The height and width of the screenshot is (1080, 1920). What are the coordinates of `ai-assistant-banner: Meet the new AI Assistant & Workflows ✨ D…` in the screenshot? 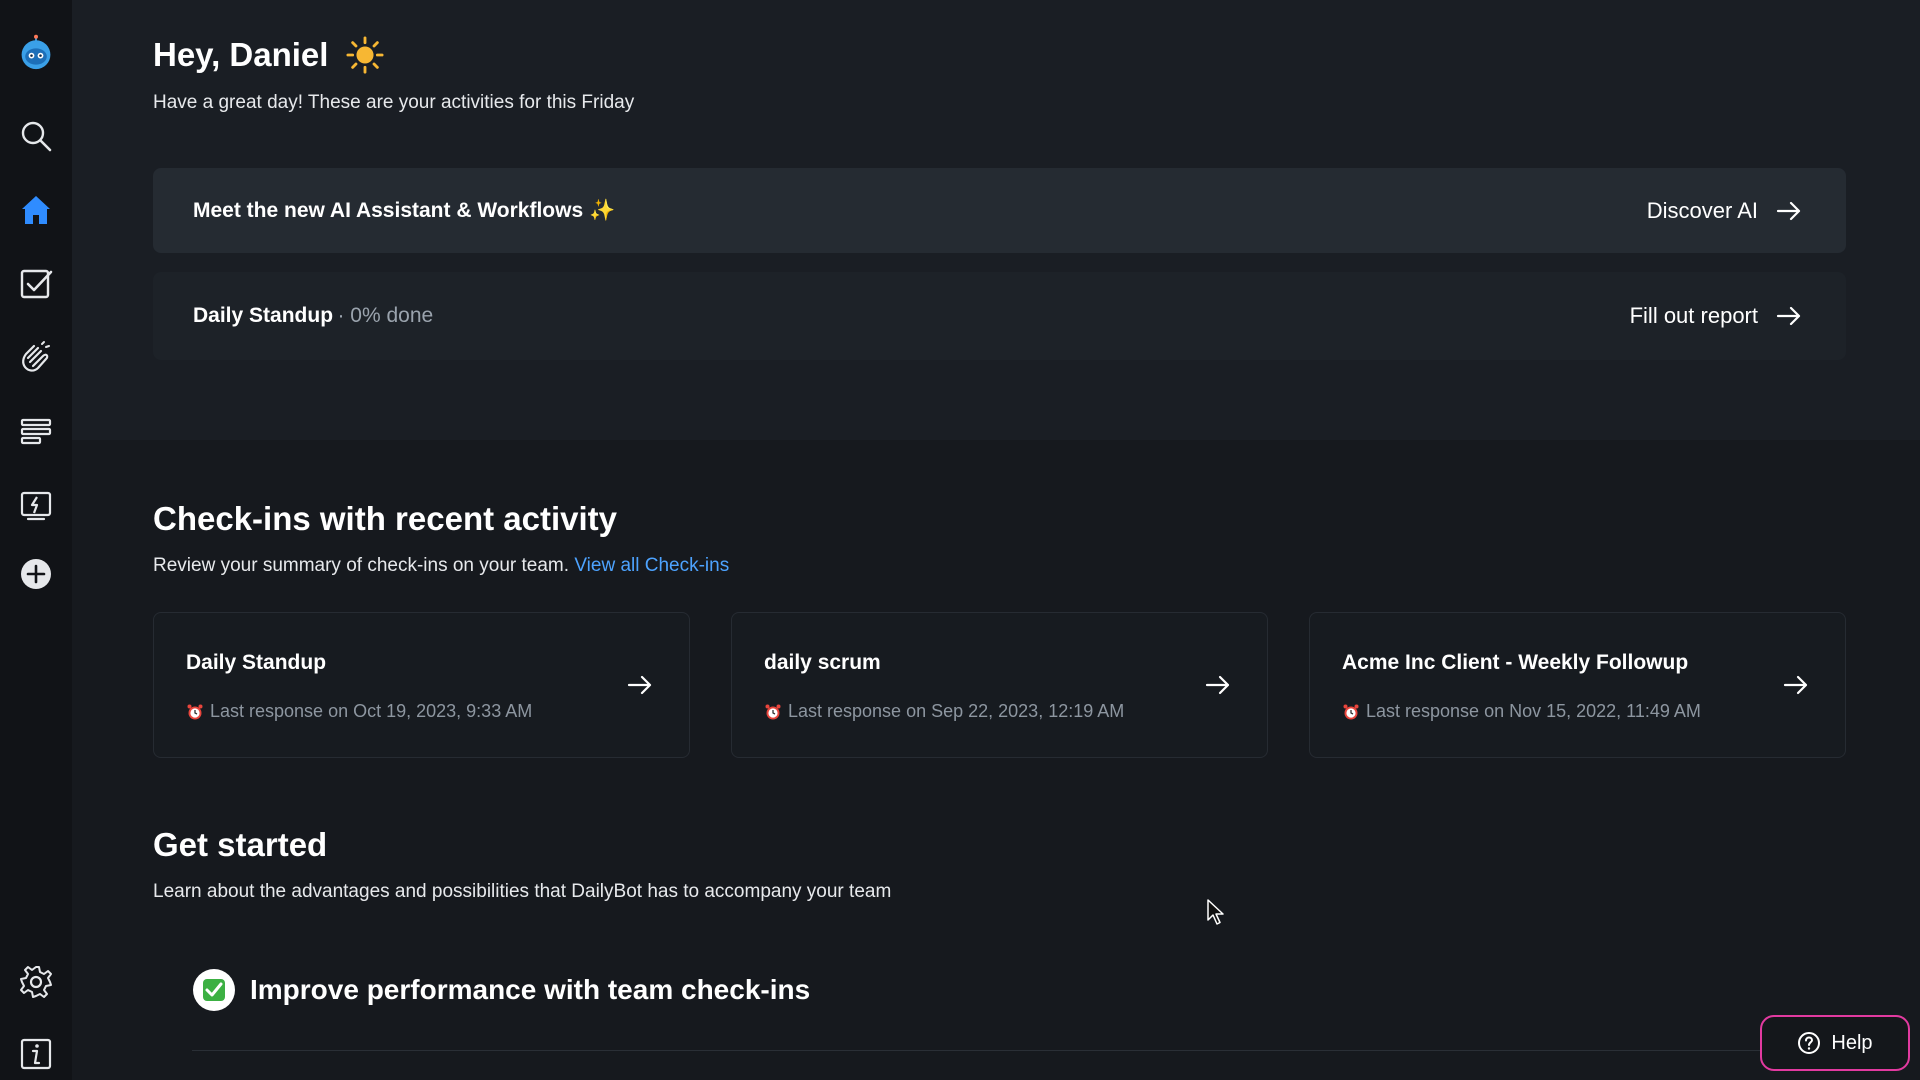 It's located at (999, 210).